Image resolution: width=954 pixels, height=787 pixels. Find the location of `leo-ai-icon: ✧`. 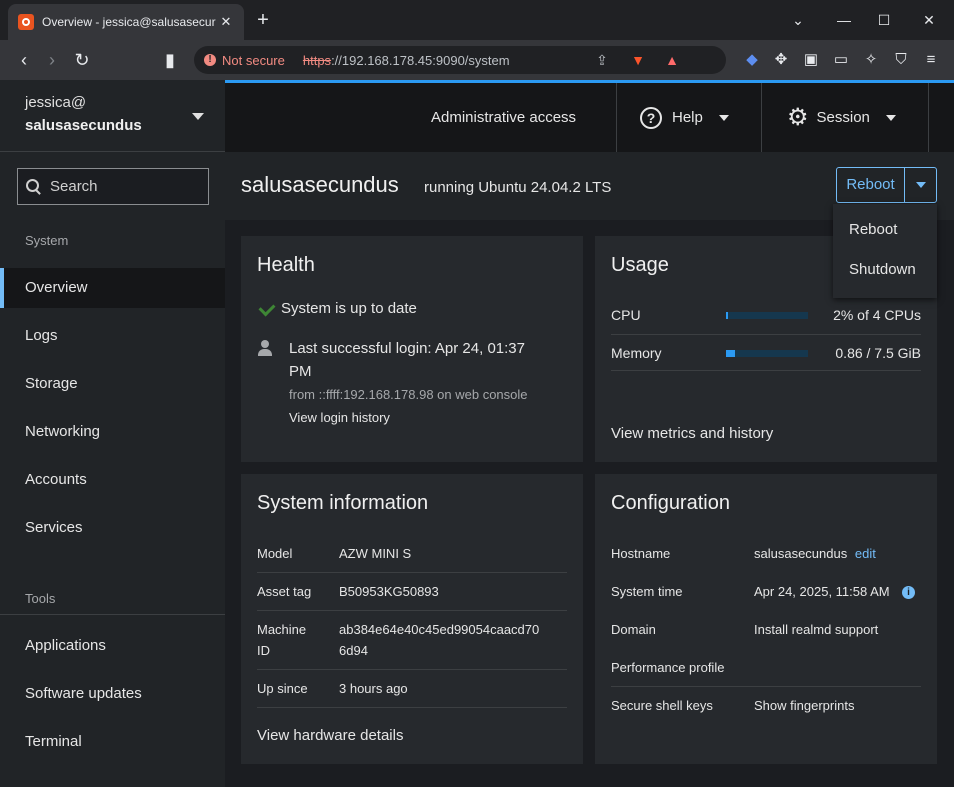

leo-ai-icon: ✧ is located at coordinates (871, 60).